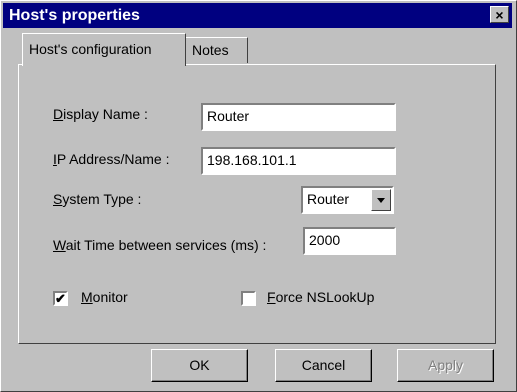 Image resolution: width=517 pixels, height=392 pixels. Describe the element at coordinates (381, 200) in the screenshot. I see `chevron-down-icon` at that location.